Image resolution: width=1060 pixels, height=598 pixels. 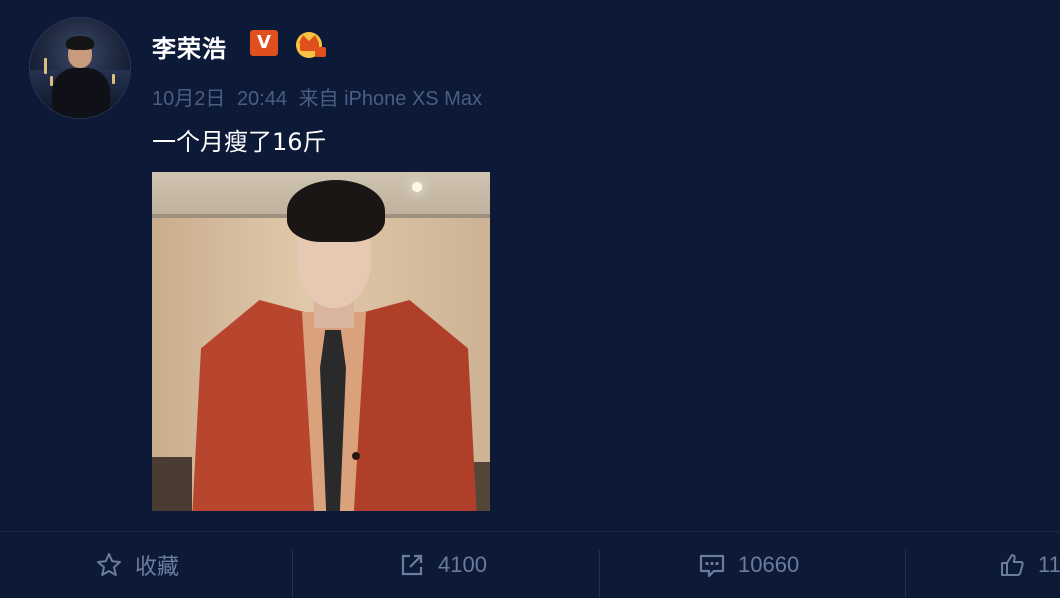 I want to click on favorite-button: 收藏, so click(x=137, y=564).